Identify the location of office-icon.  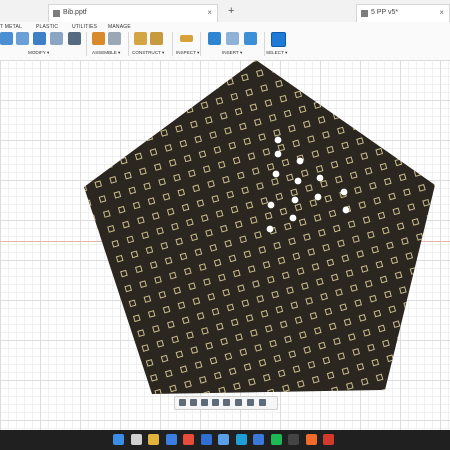
(328, 439).